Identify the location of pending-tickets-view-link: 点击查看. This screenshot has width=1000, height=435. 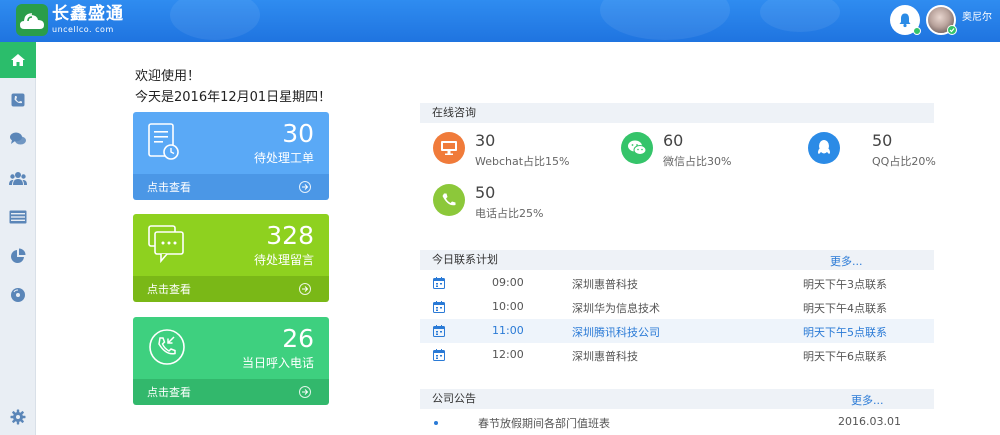
(231, 187).